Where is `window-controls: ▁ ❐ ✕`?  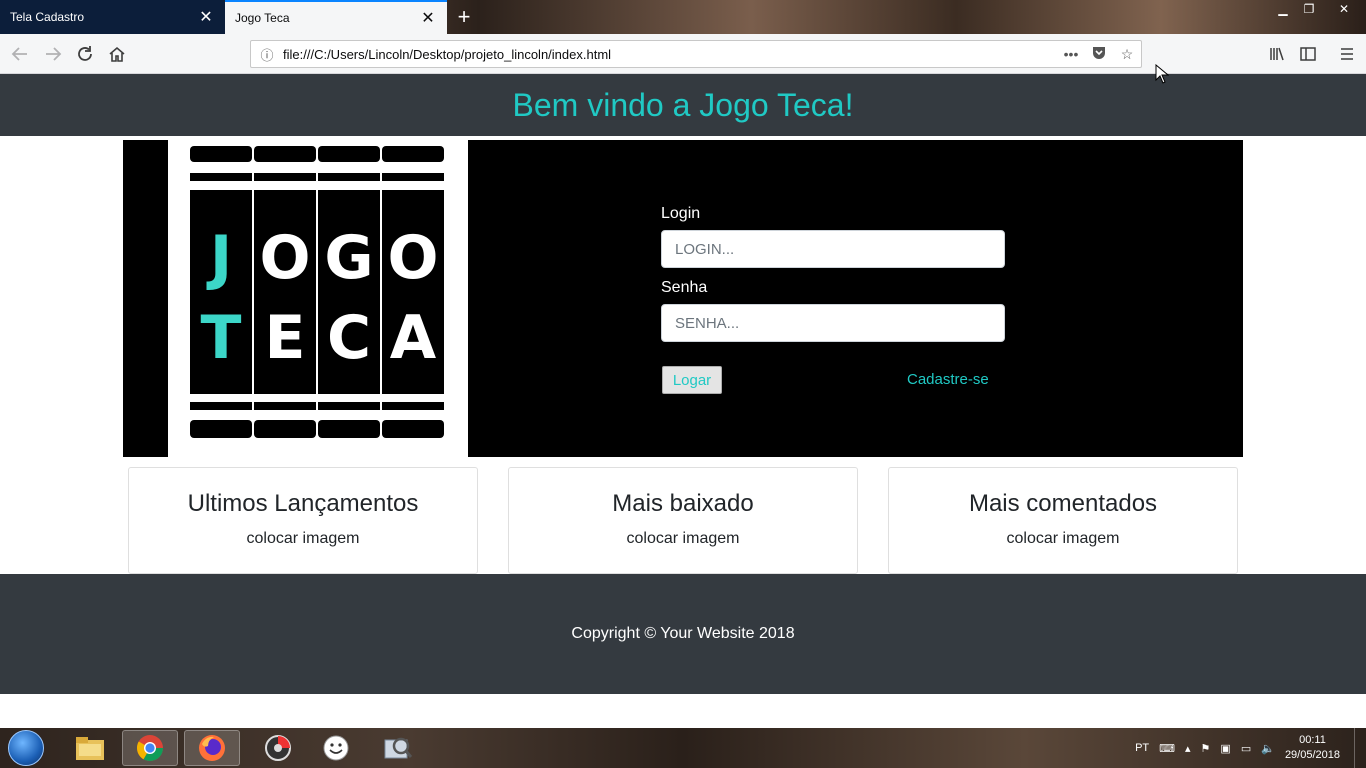 window-controls: ▁ ❐ ✕ is located at coordinates (1318, 9).